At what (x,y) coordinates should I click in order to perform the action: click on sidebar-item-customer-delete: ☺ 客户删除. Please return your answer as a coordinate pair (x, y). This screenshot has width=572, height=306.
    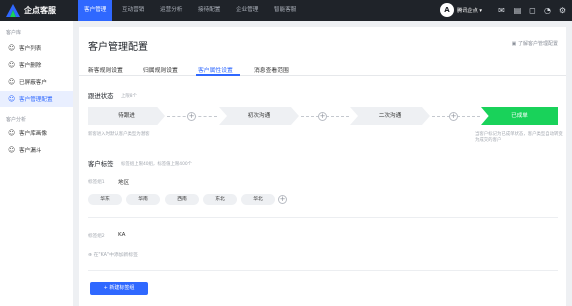
    Looking at the image, I should click on (36, 65).